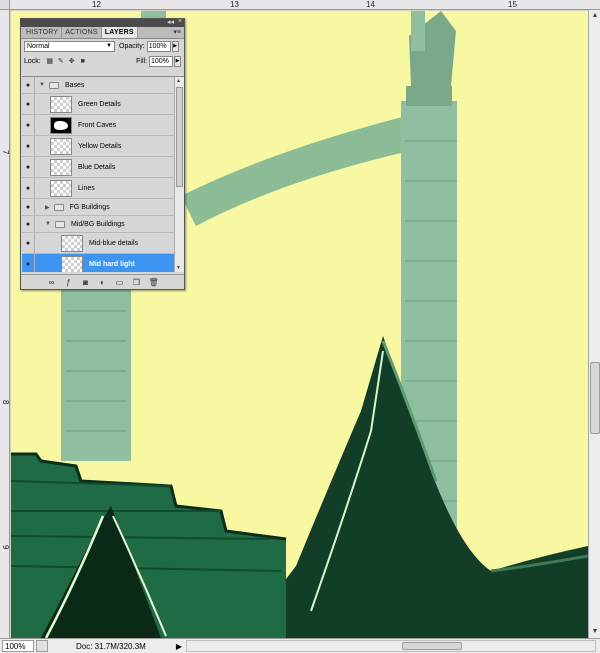  I want to click on layer-group-row: ● ▼ Mid/BG Buildings, so click(98, 224).